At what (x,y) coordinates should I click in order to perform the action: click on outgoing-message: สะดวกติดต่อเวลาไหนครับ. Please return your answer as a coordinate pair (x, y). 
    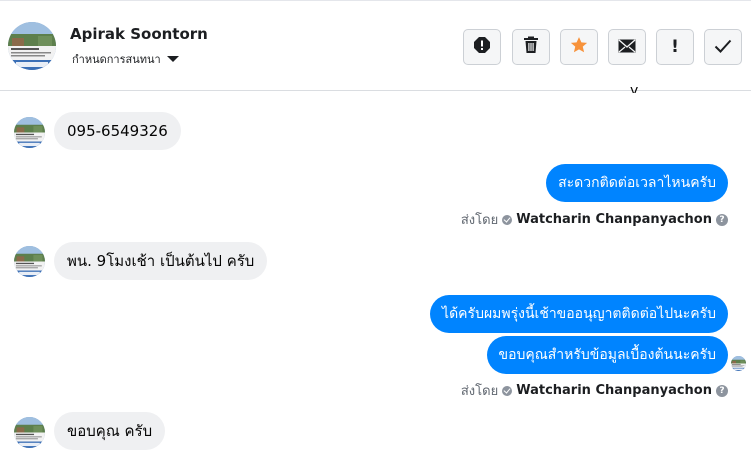
    Looking at the image, I should click on (637, 183).